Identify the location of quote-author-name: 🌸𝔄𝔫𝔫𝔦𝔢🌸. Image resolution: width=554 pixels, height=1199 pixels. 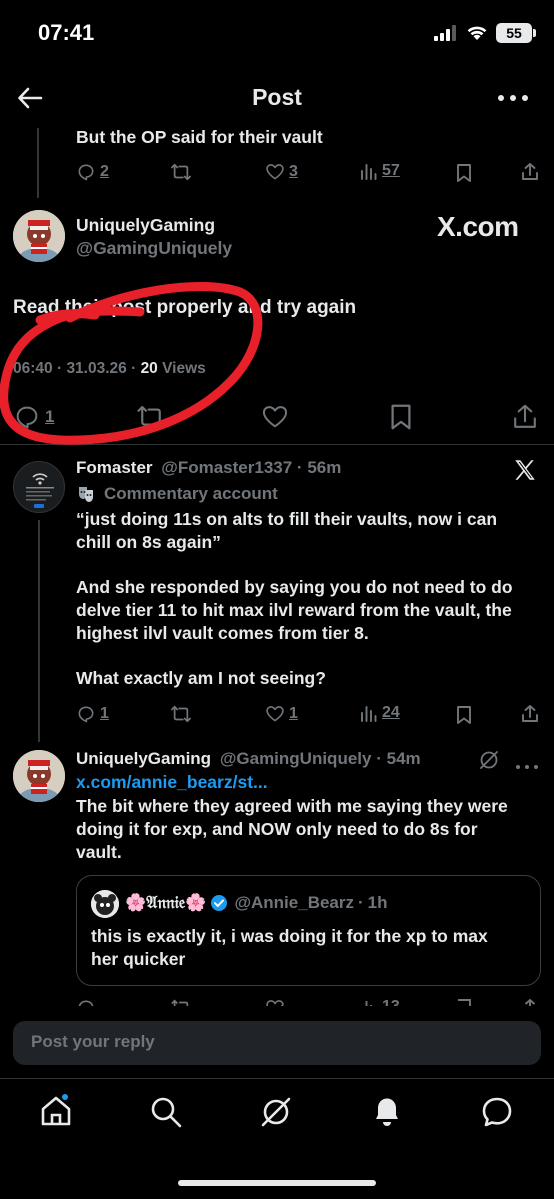
(166, 903).